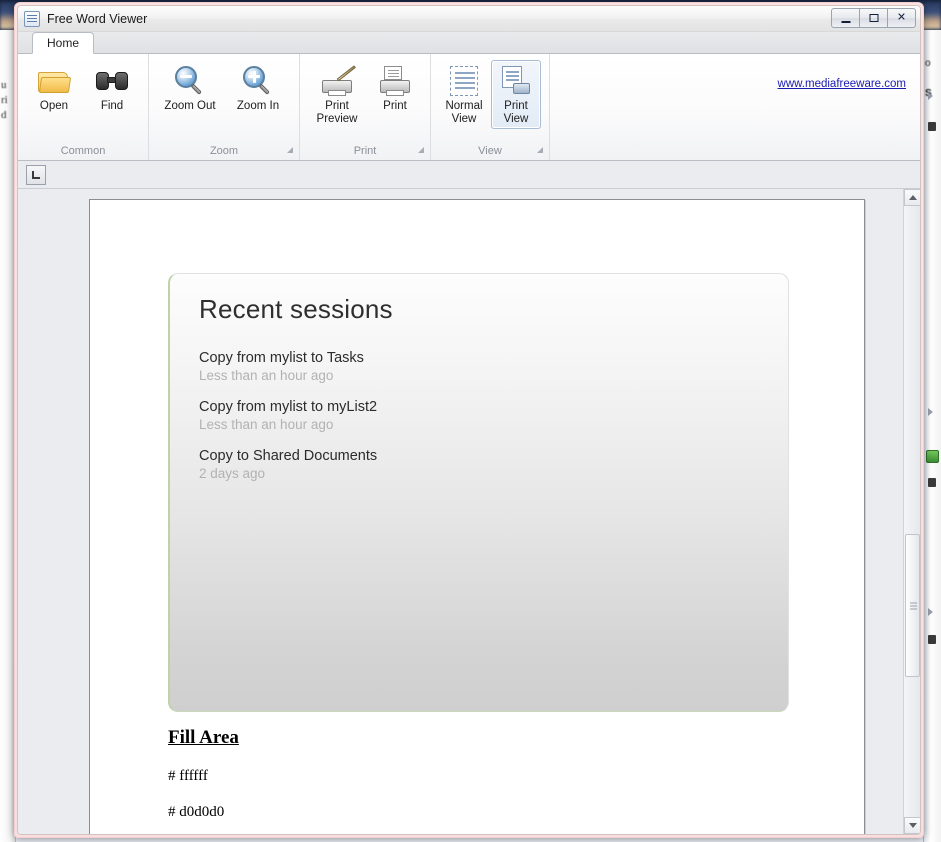 This screenshot has width=941, height=842. I want to click on normal-view-button: Normal View, so click(464, 94).